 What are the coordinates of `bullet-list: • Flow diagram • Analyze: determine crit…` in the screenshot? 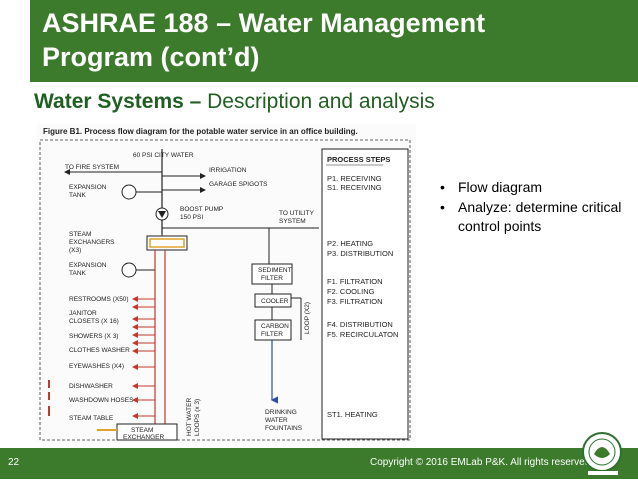 It's located at (535, 207).